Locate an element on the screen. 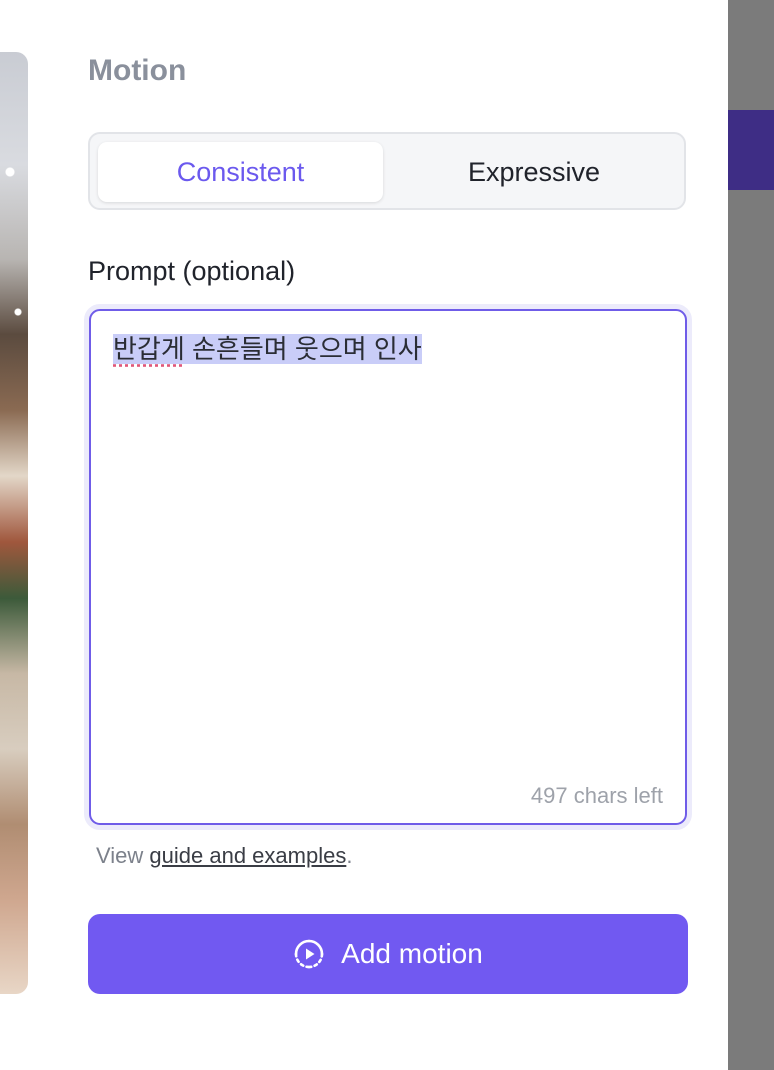 The image size is (774, 1070). chars-left-counter: 497 chars left is located at coordinates (596, 795).